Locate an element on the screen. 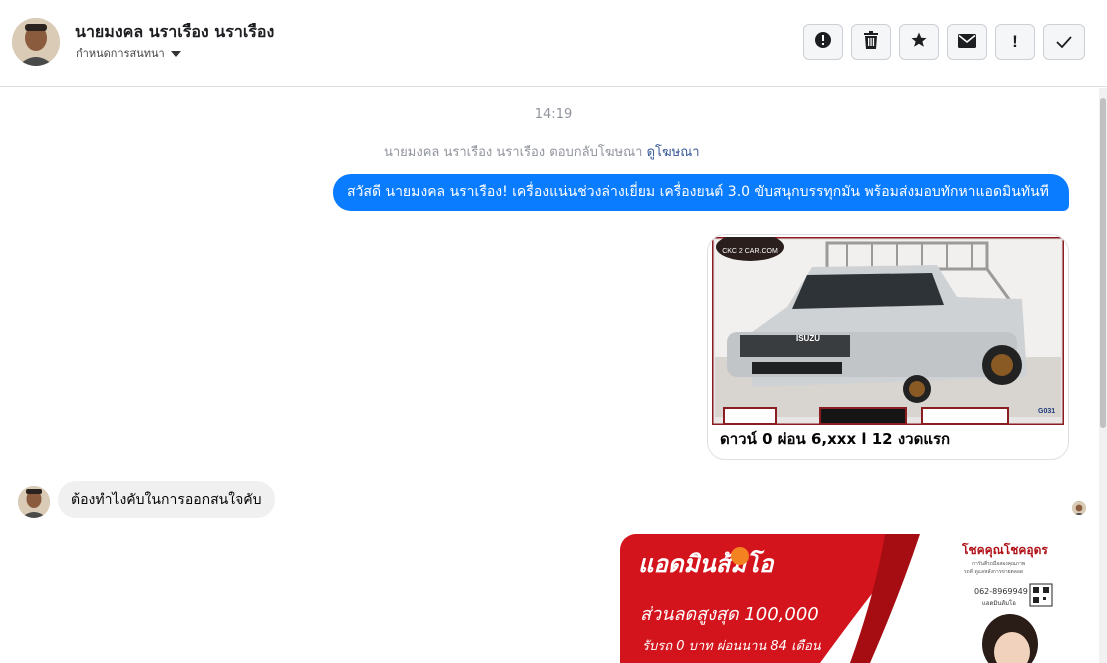  ad-right-title: โชคคุณโชคอุดร is located at coordinates (1004, 550).